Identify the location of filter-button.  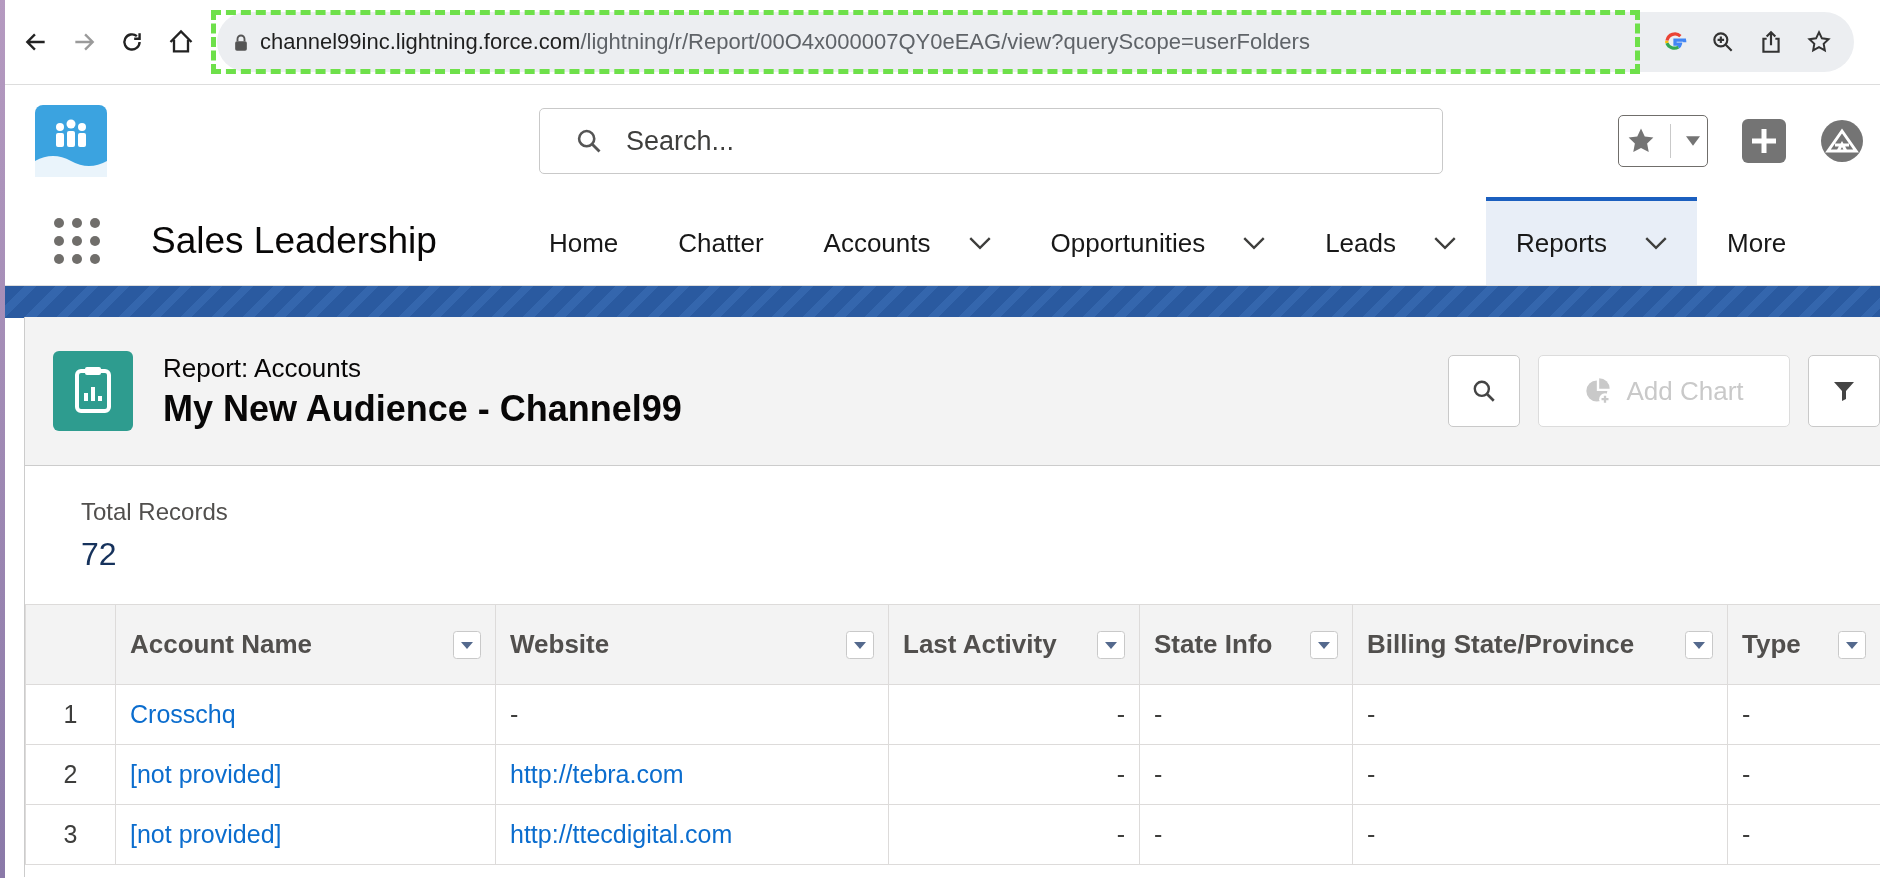
(1844, 391).